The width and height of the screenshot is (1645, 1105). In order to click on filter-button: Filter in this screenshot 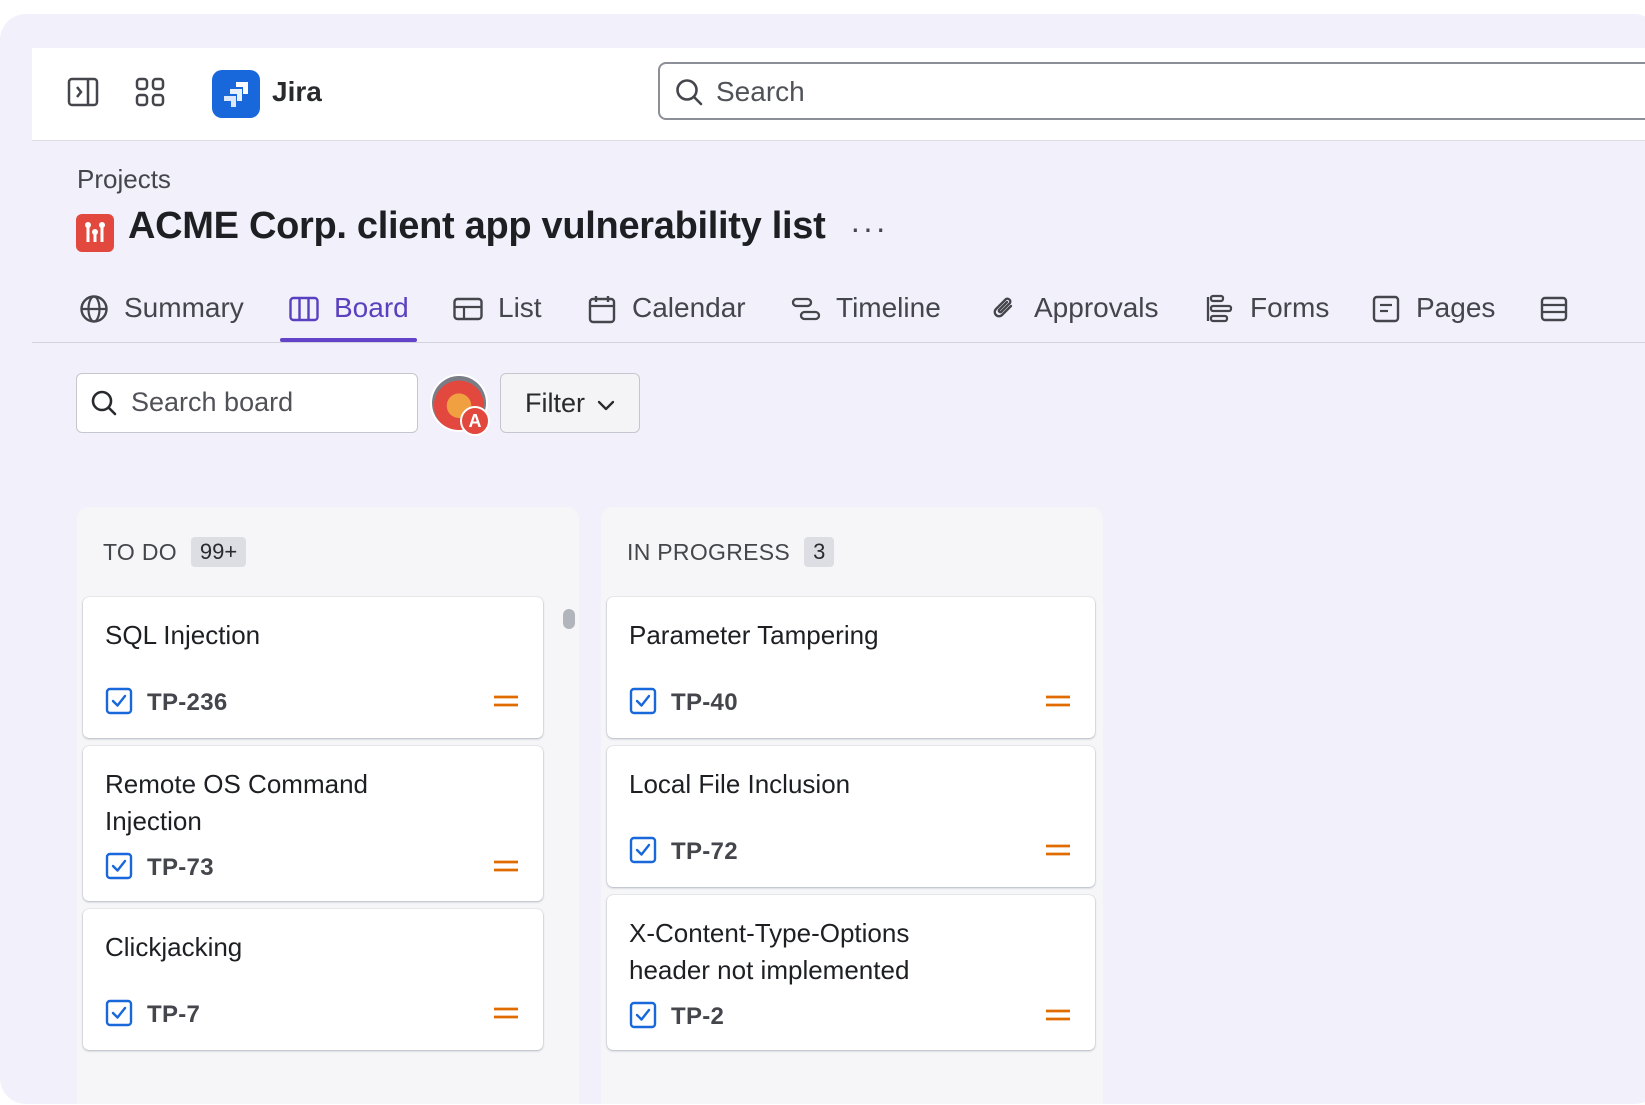, I will do `click(570, 403)`.